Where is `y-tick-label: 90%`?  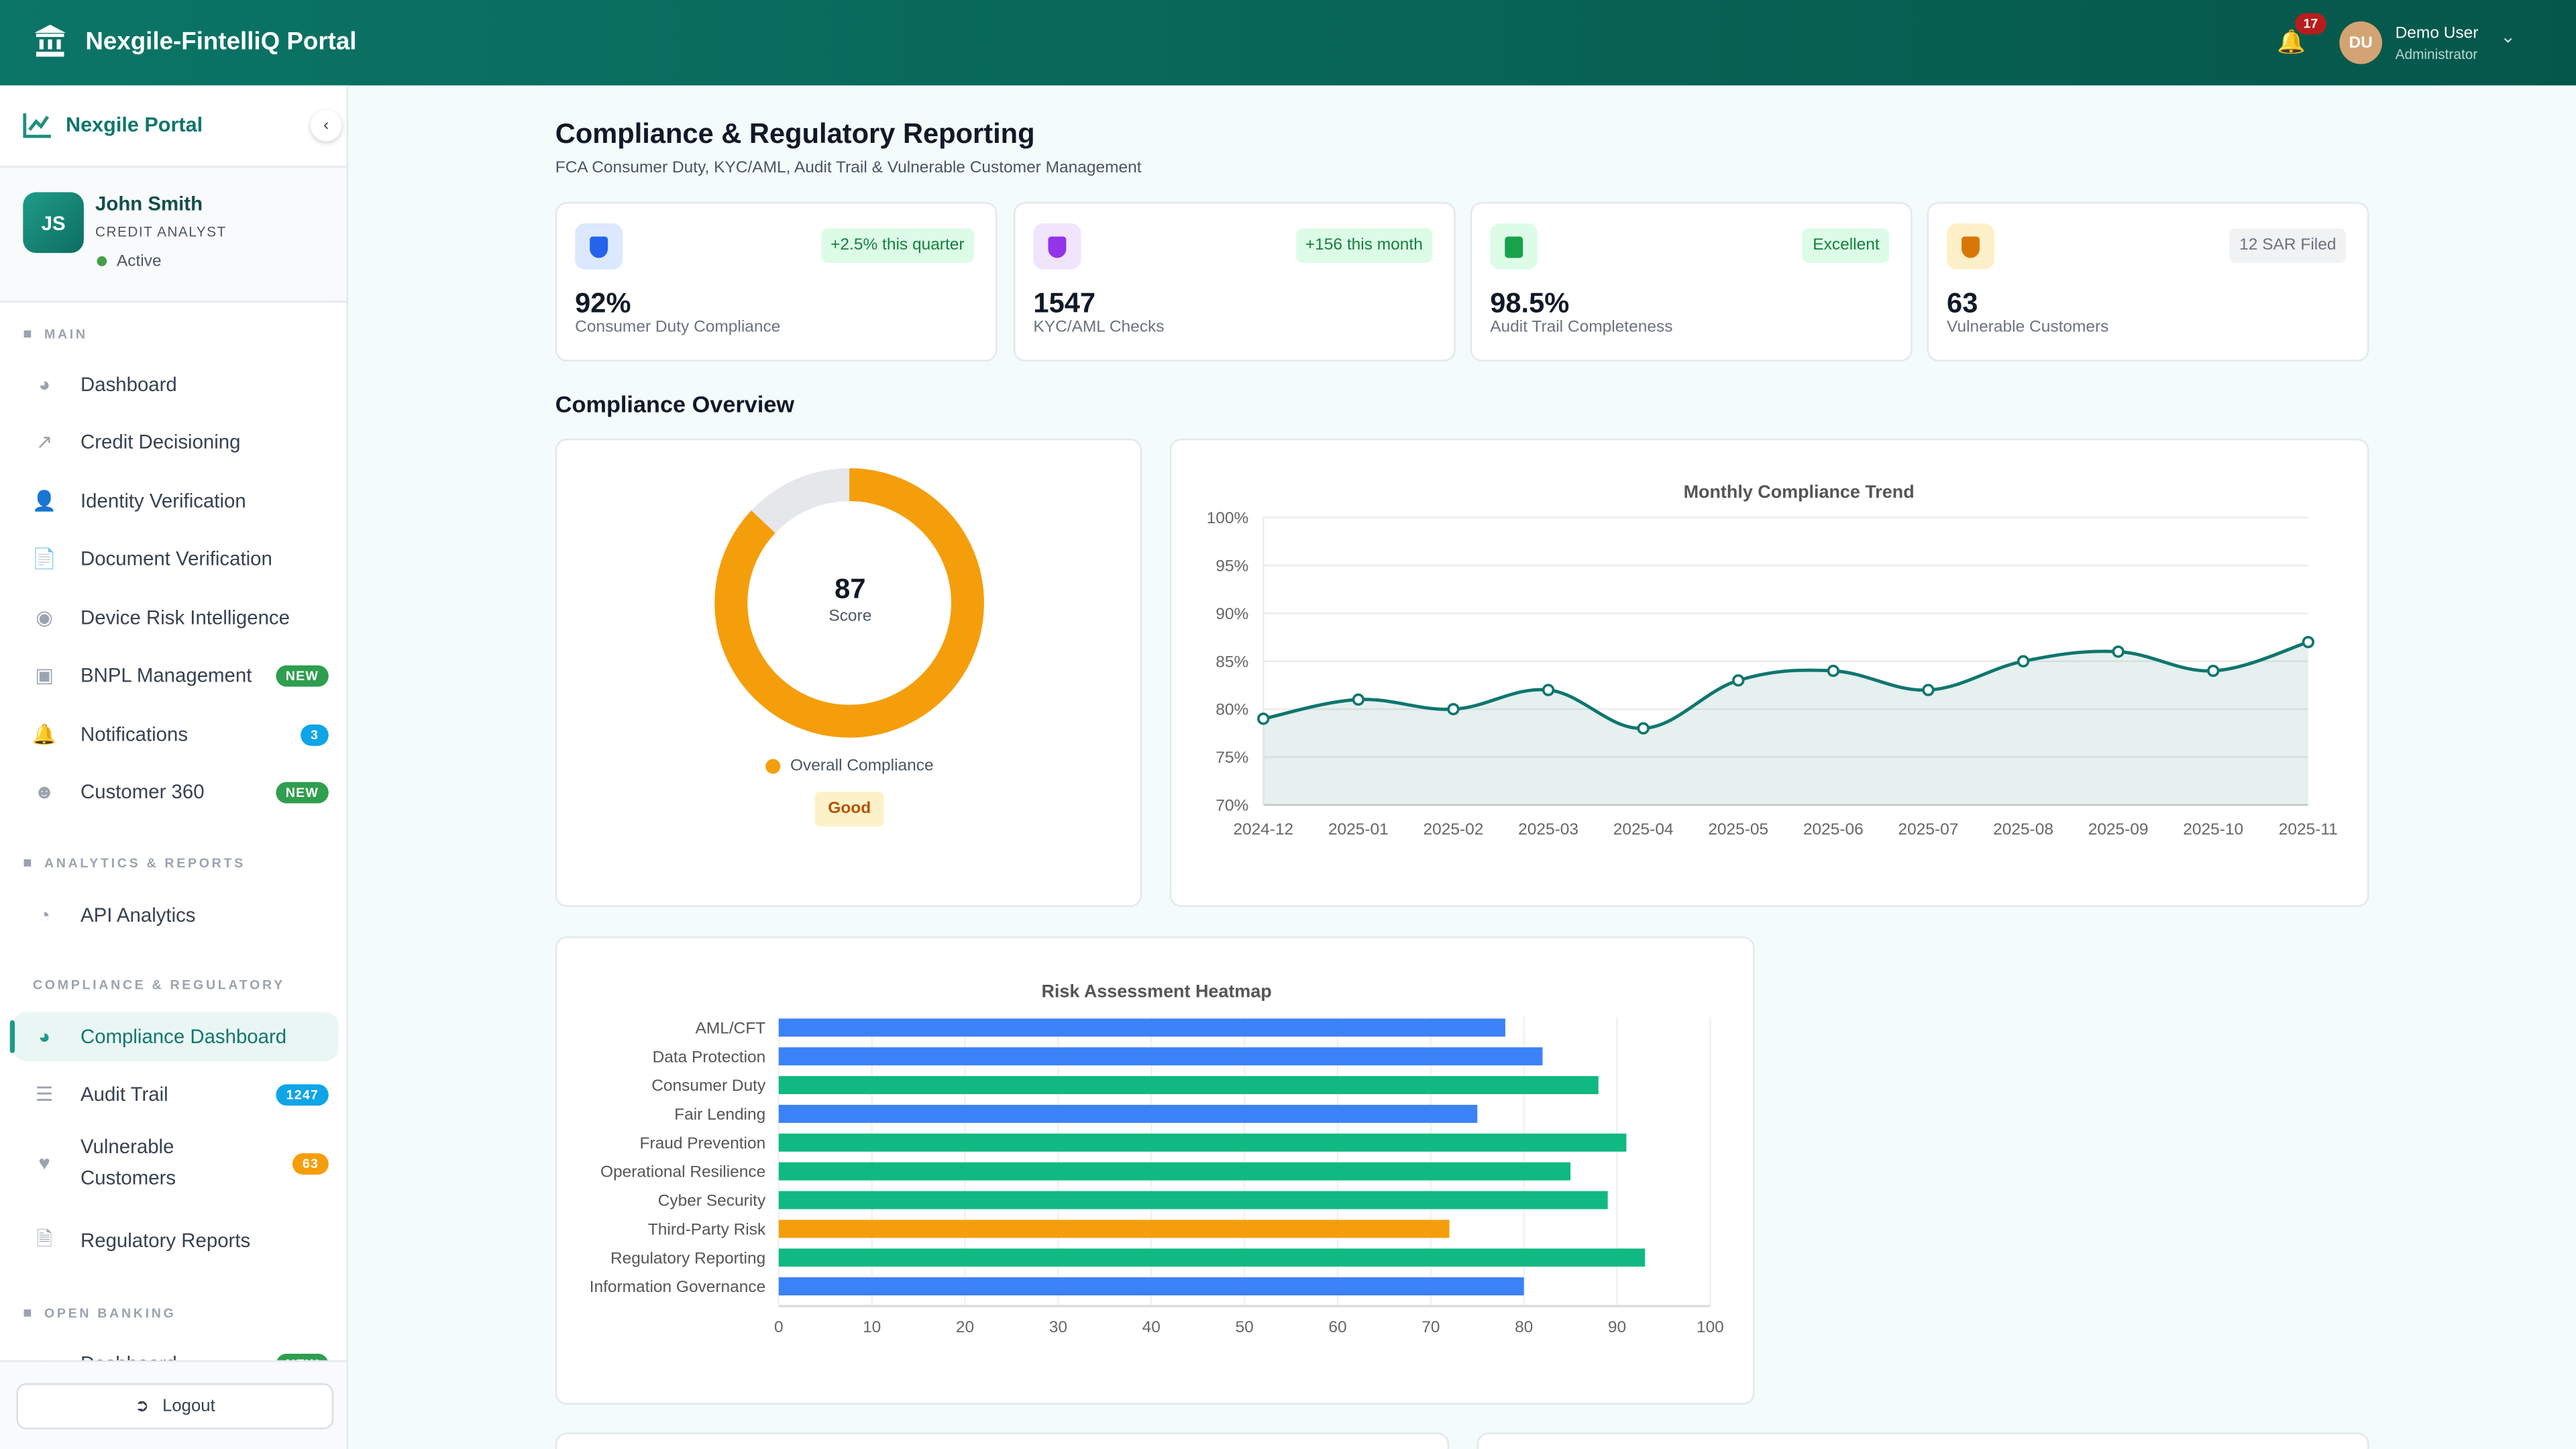
y-tick-label: 90% is located at coordinates (1232, 614).